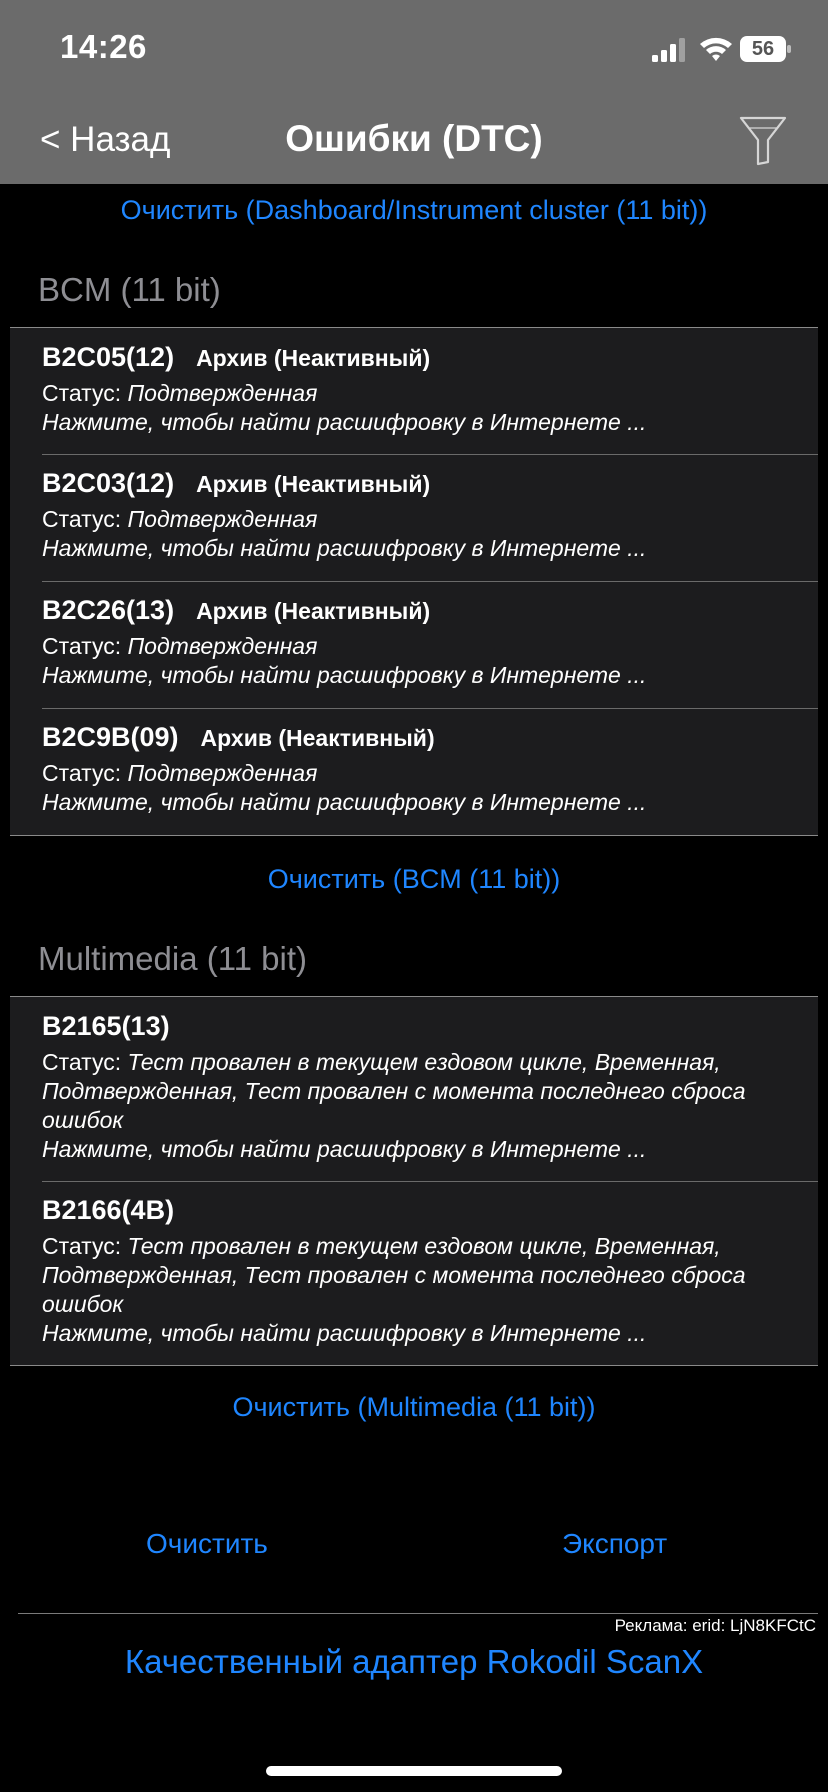  Describe the element at coordinates (108, 1210) in the screenshot. I see `dtc-code: B2166(4B)` at that location.